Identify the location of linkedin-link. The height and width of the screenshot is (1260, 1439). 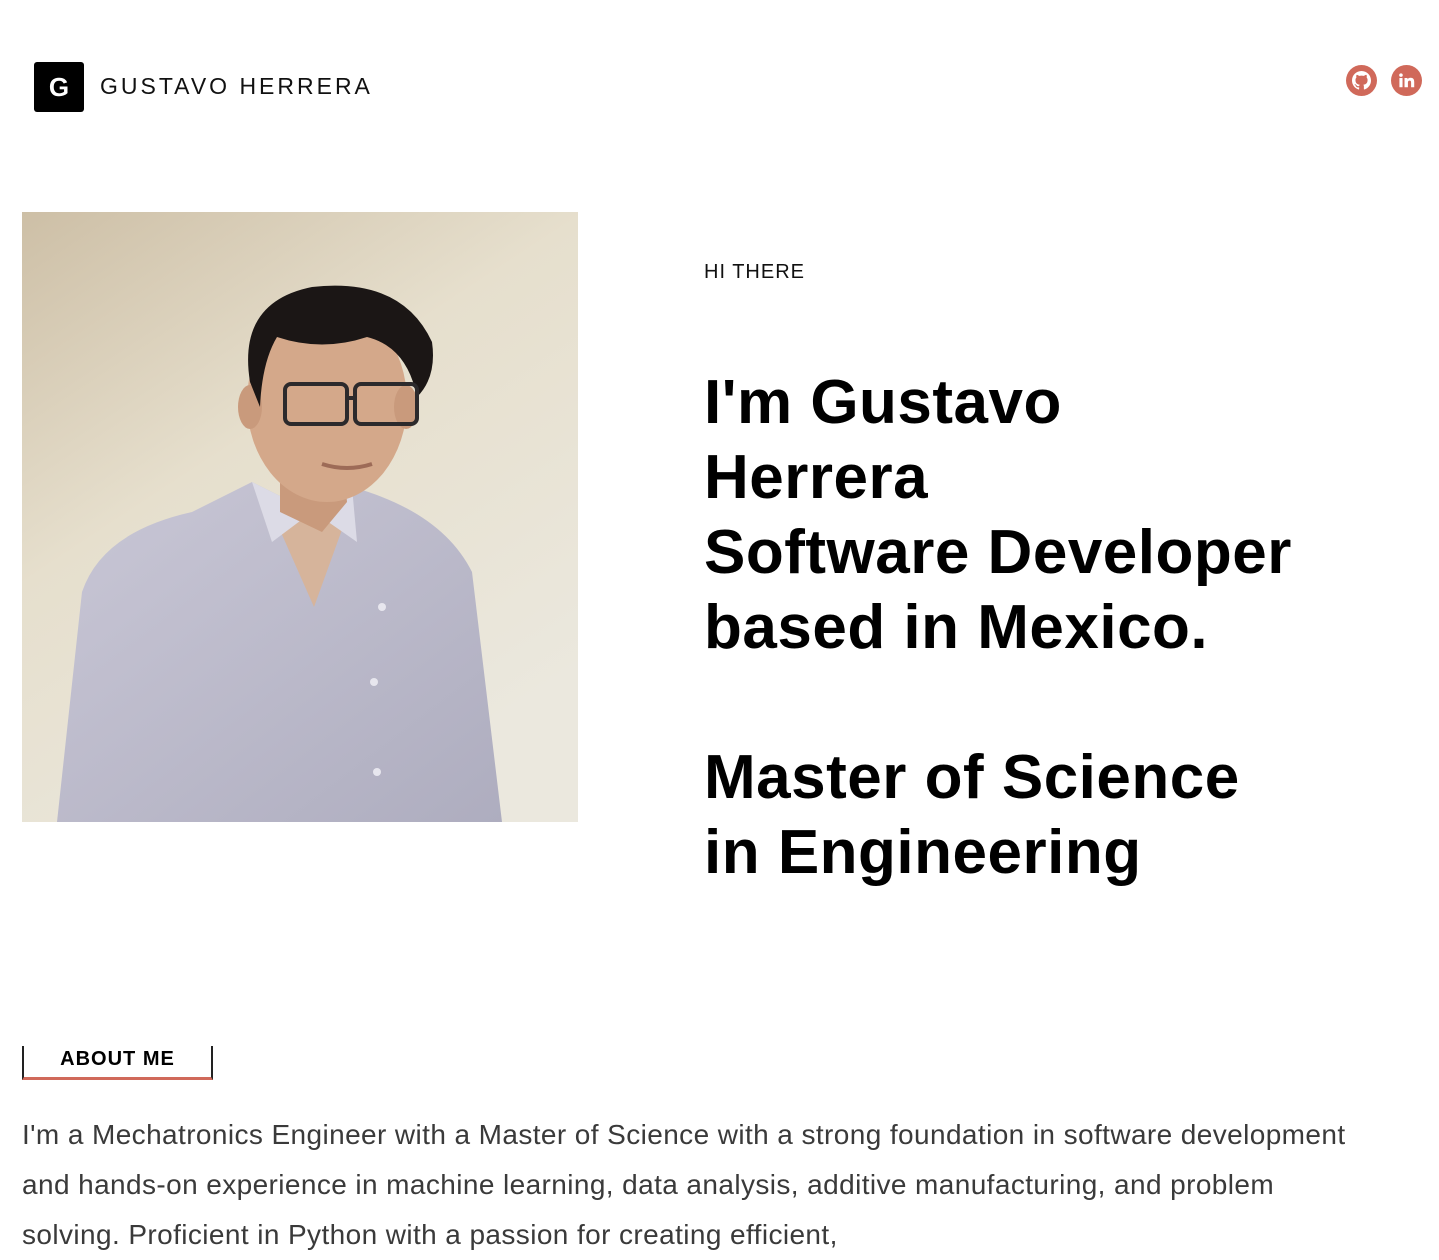
(1406, 80).